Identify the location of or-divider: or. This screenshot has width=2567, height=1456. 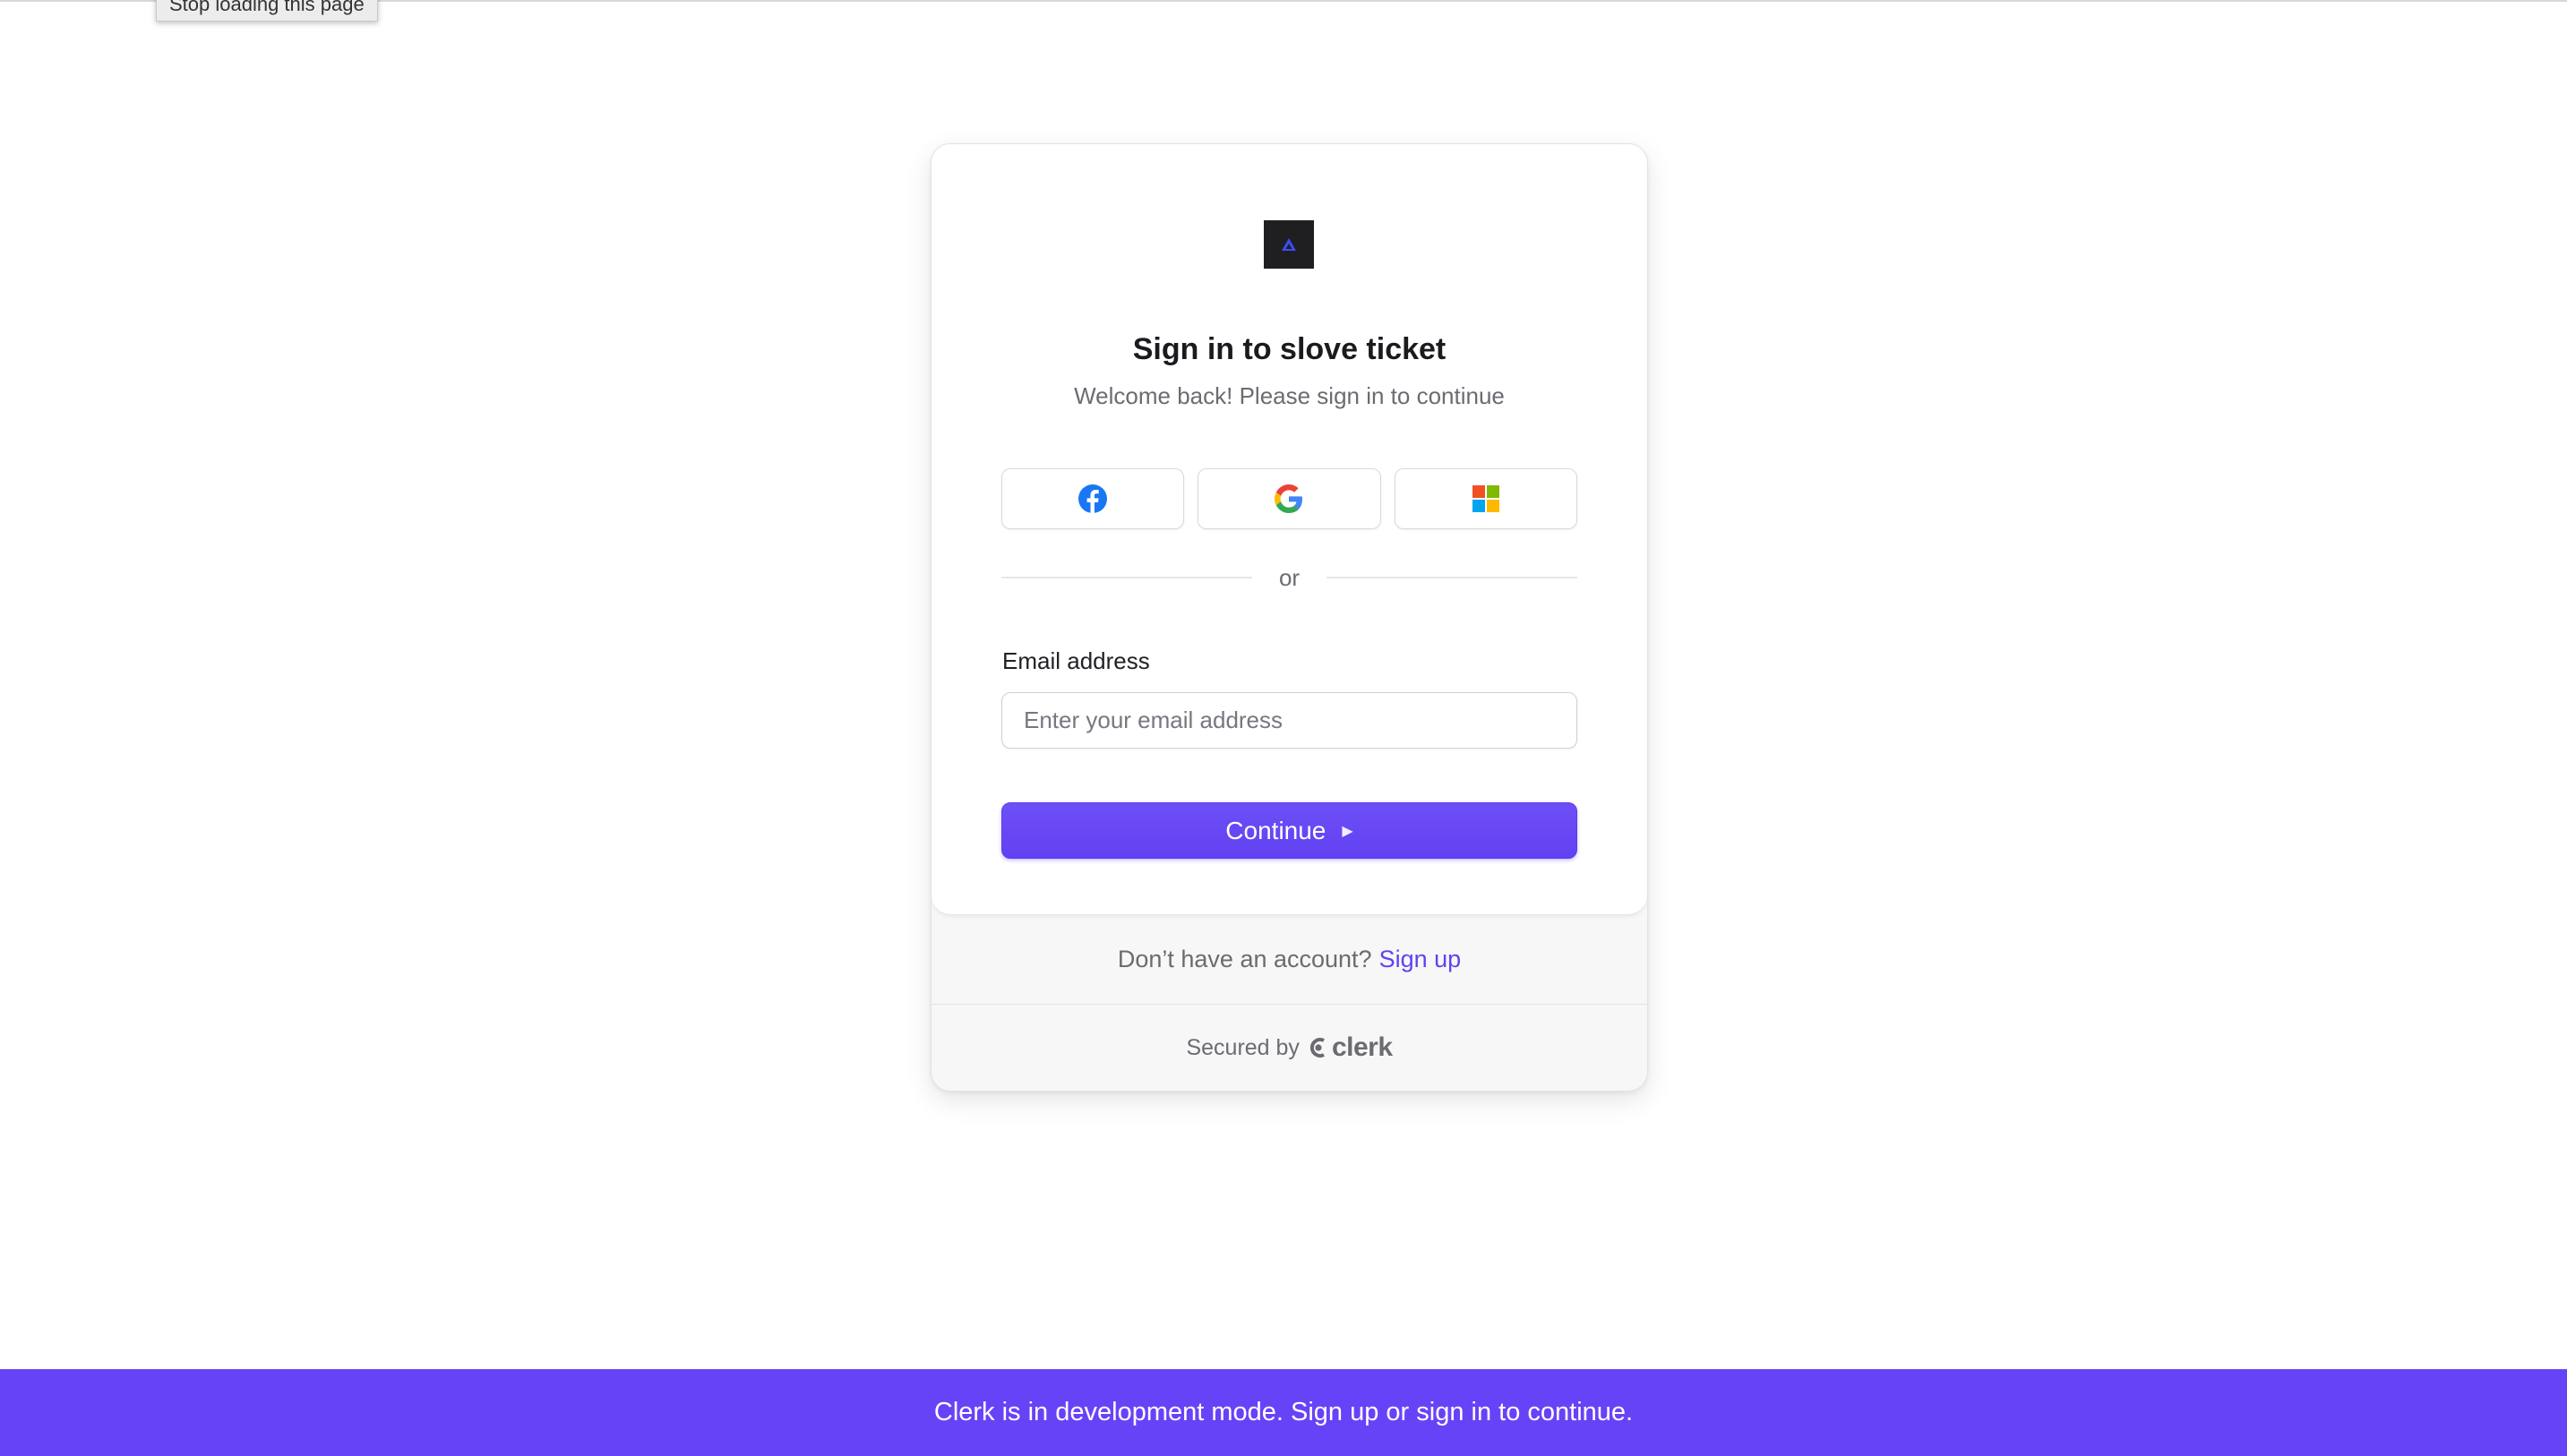
(1289, 577).